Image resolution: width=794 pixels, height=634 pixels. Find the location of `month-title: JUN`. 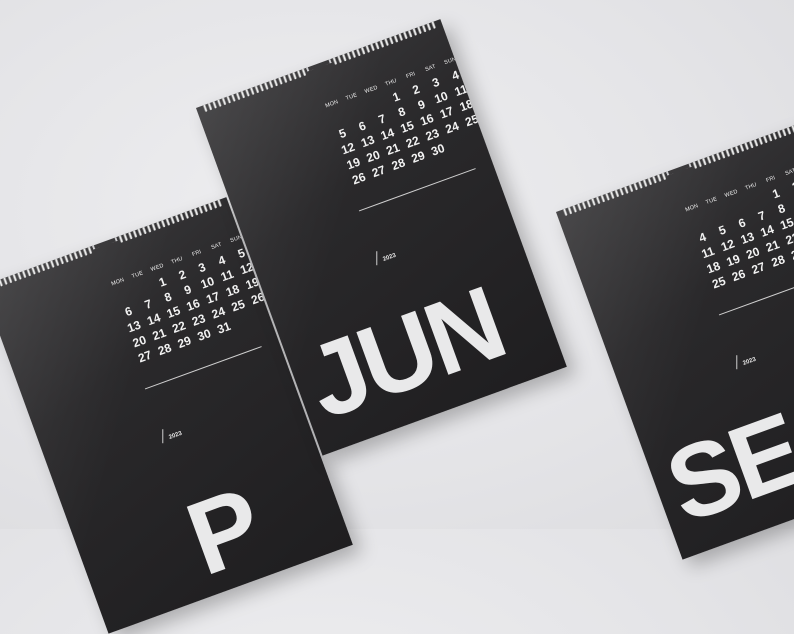

month-title: JUN is located at coordinates (404, 353).